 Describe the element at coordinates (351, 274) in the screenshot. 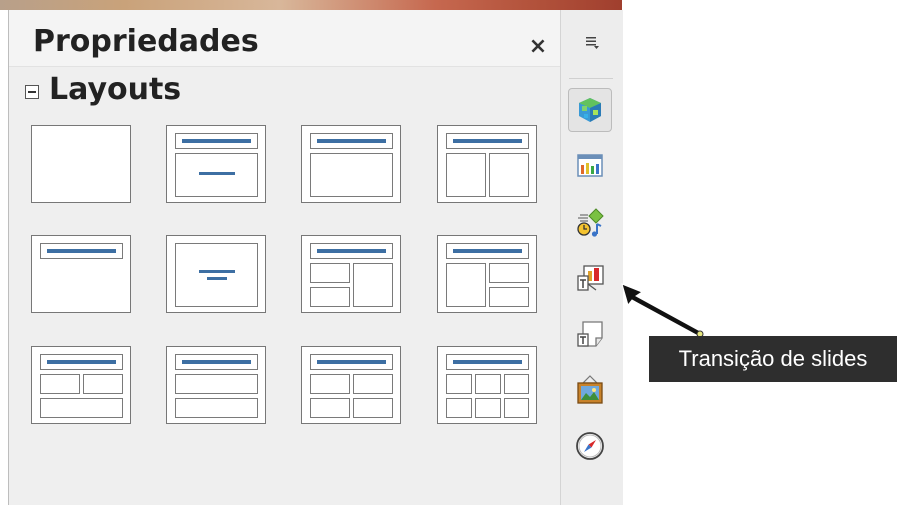

I see `layout-title-2-content-and-content` at that location.